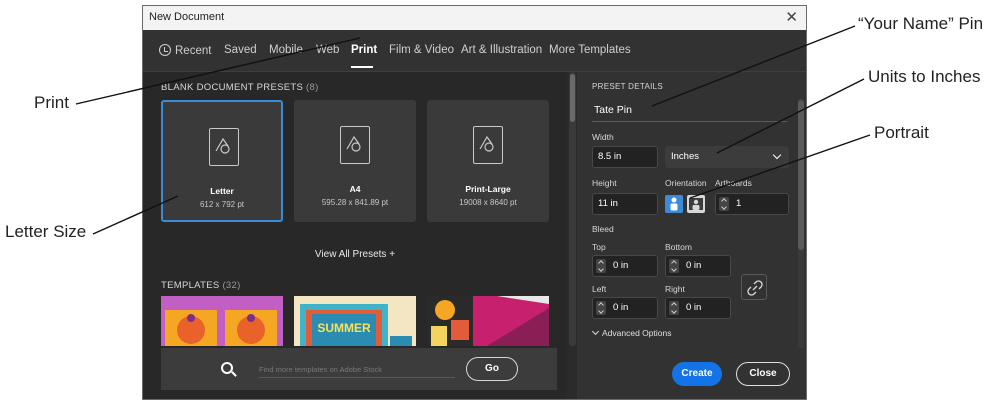 The height and width of the screenshot is (404, 1007). What do you see at coordinates (501, 50) in the screenshot?
I see `tab-art-illustration: Art & Illustration` at bounding box center [501, 50].